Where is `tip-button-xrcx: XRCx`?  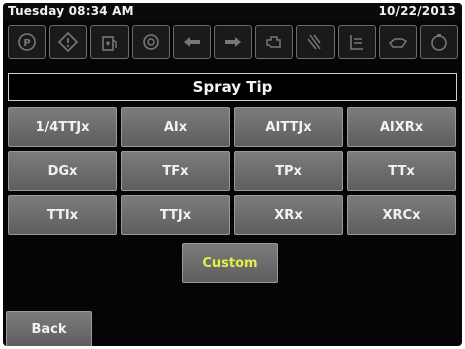 tip-button-xrcx: XRCx is located at coordinates (401, 215).